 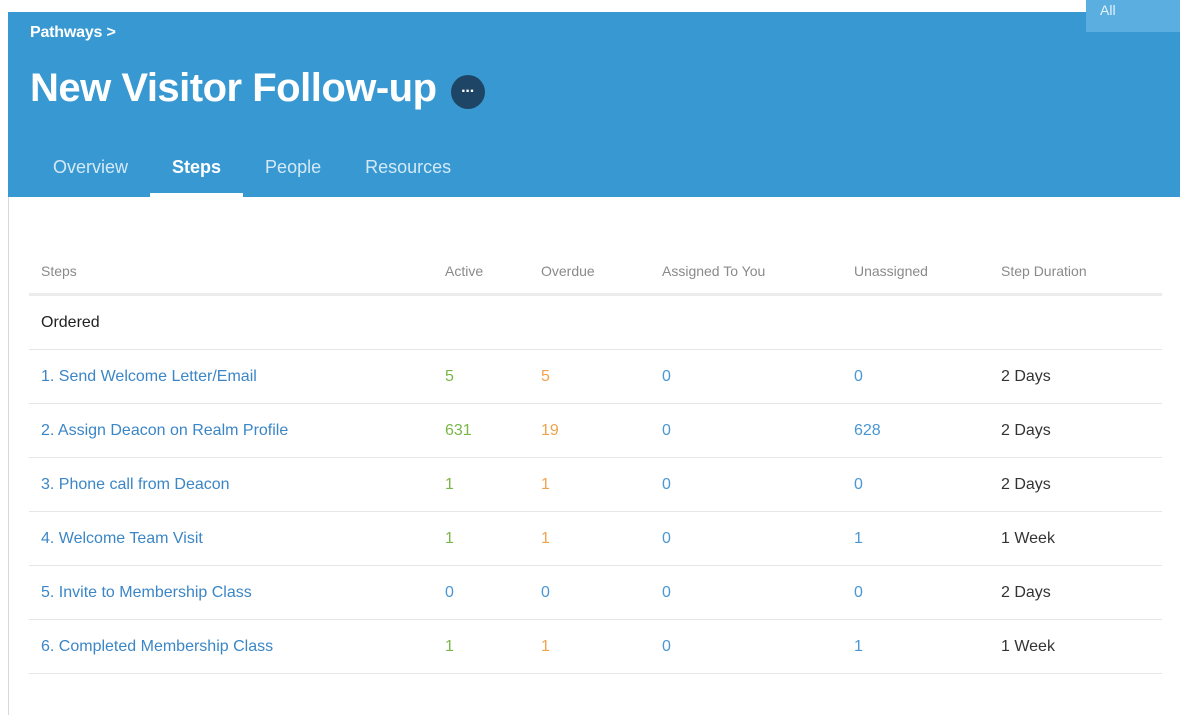 What do you see at coordinates (231, 272) in the screenshot?
I see `column-header-steps: Steps` at bounding box center [231, 272].